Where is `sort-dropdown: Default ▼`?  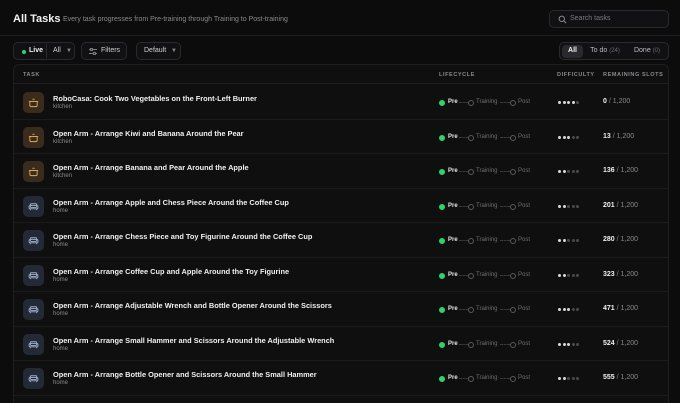 sort-dropdown: Default ▼ is located at coordinates (158, 51).